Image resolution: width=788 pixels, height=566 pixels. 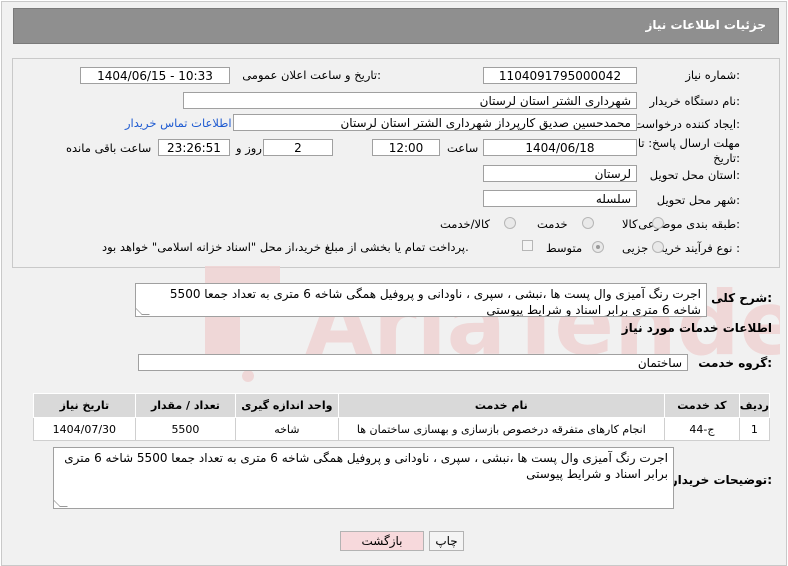 I want to click on deadline-label-2: تاریخ:, so click(x=726, y=158).